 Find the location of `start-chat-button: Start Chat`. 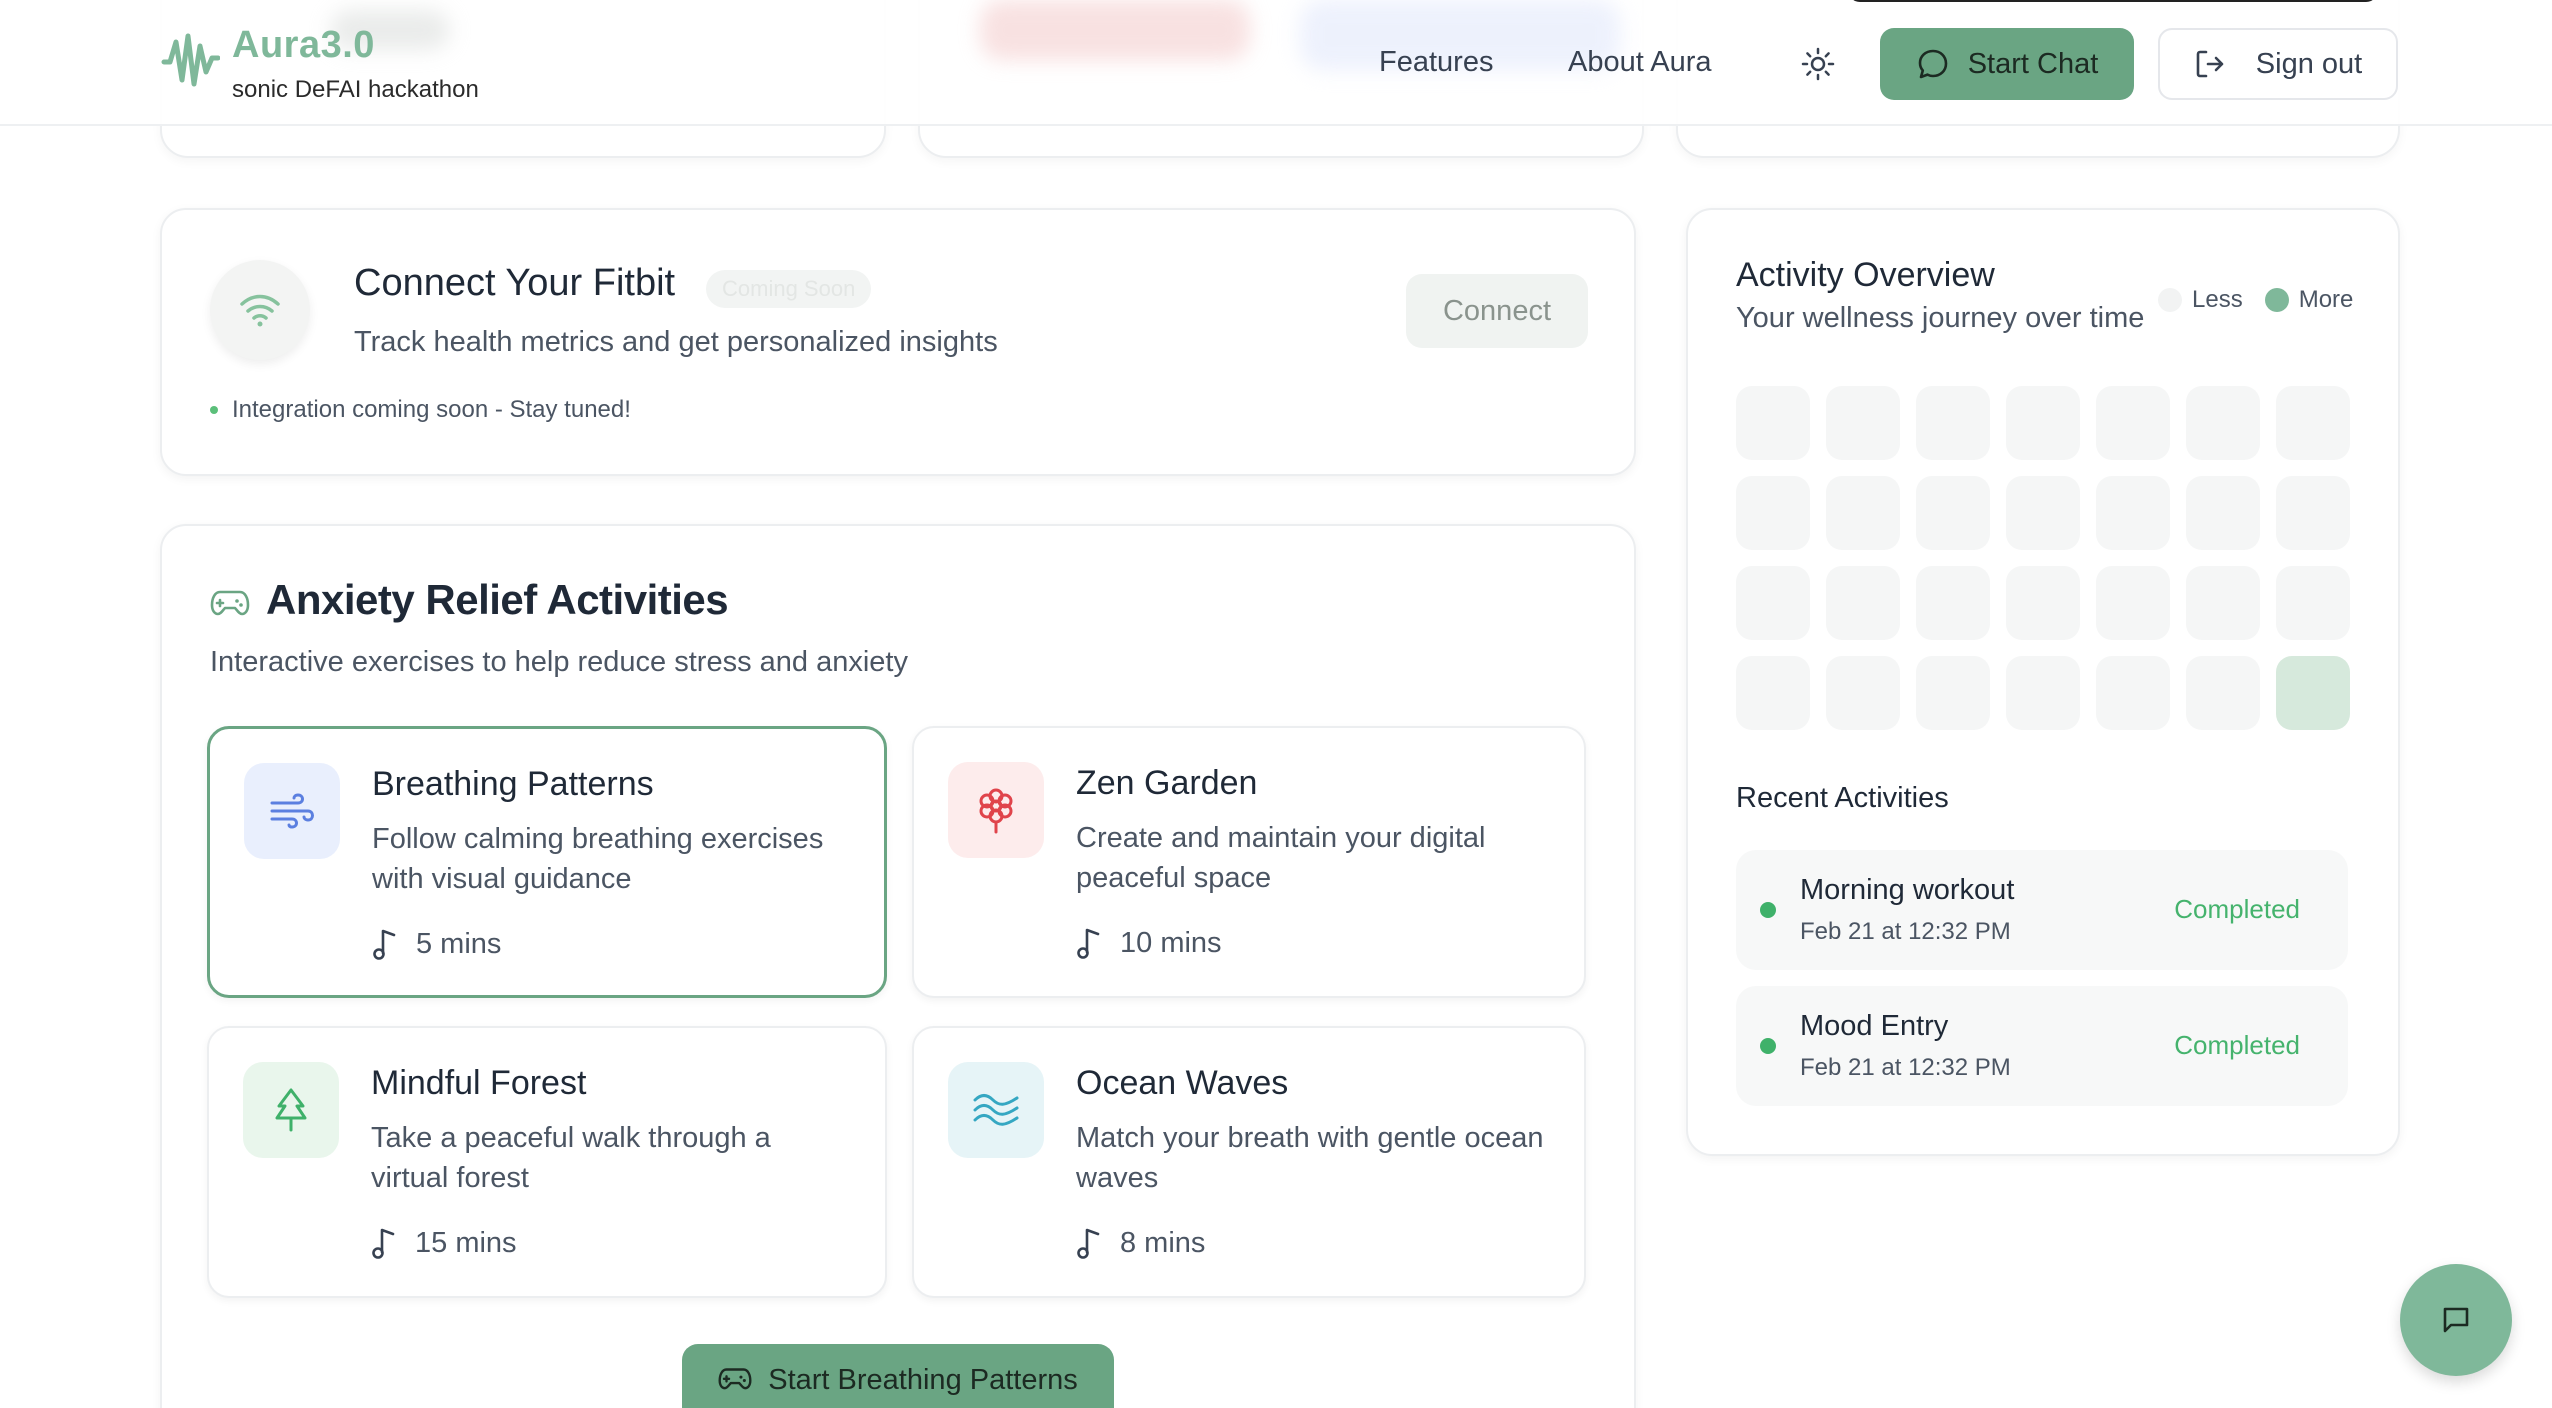

start-chat-button: Start Chat is located at coordinates (2007, 64).